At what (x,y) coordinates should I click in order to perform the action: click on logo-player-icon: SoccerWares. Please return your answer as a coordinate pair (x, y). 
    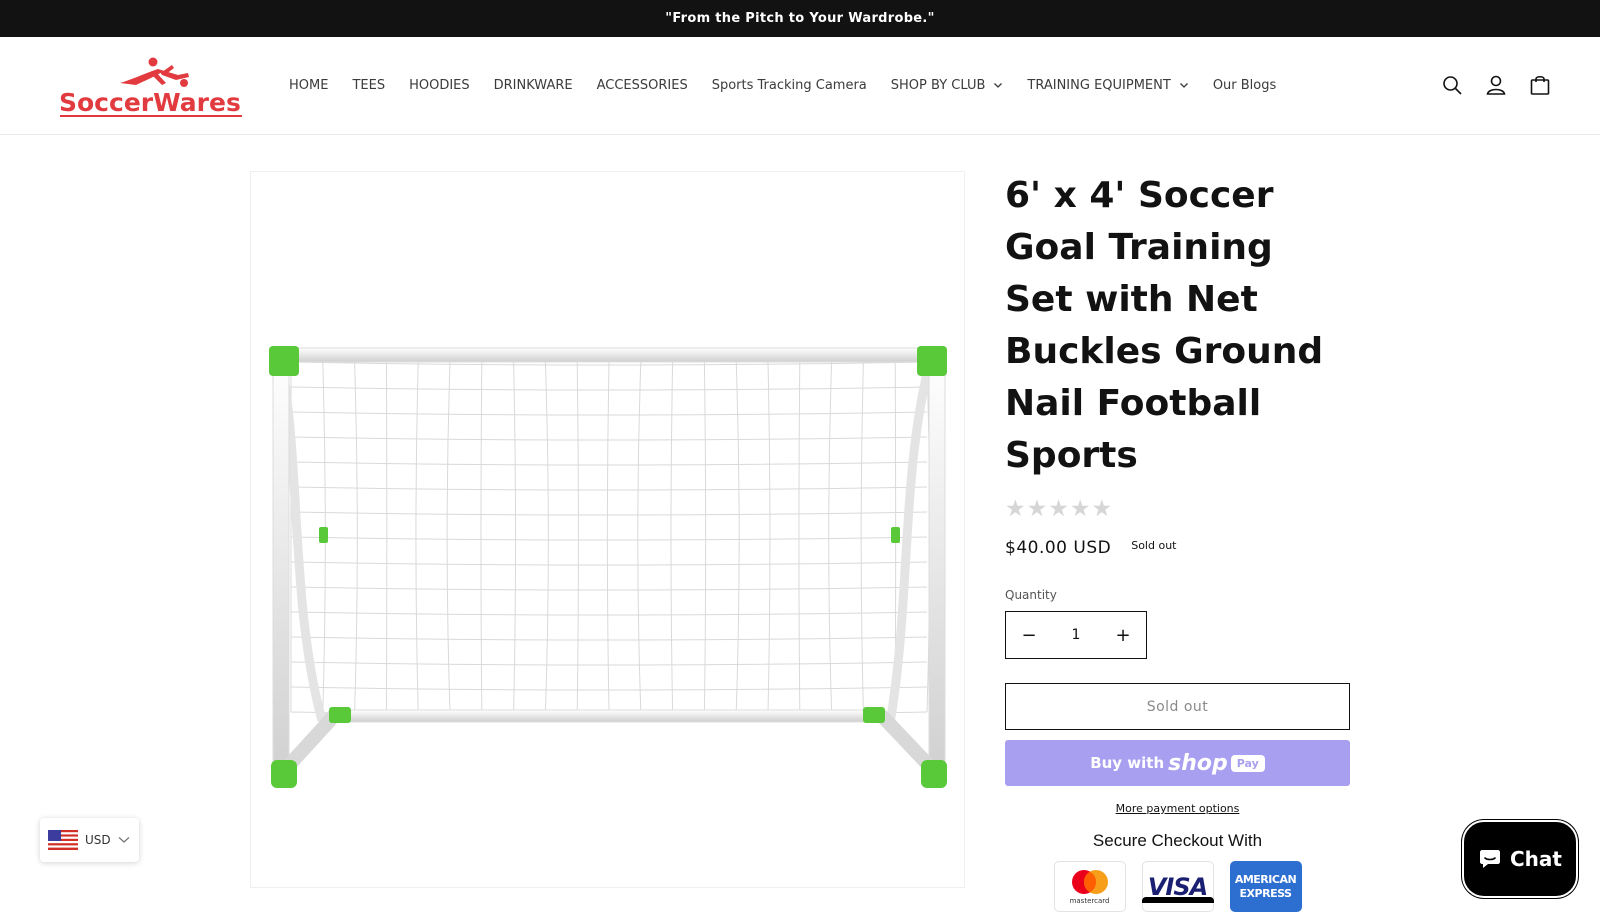
    Looking at the image, I should click on (150, 87).